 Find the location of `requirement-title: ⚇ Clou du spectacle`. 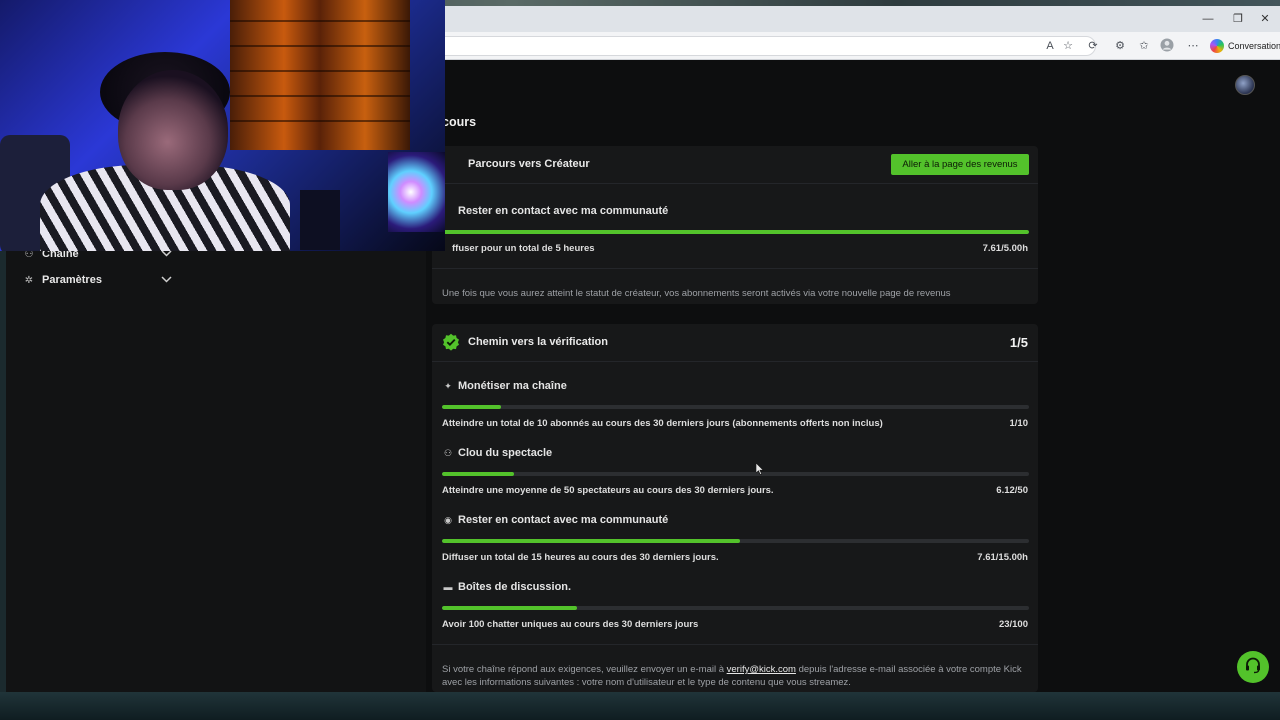

requirement-title: ⚇ Clou du spectacle is located at coordinates (497, 453).